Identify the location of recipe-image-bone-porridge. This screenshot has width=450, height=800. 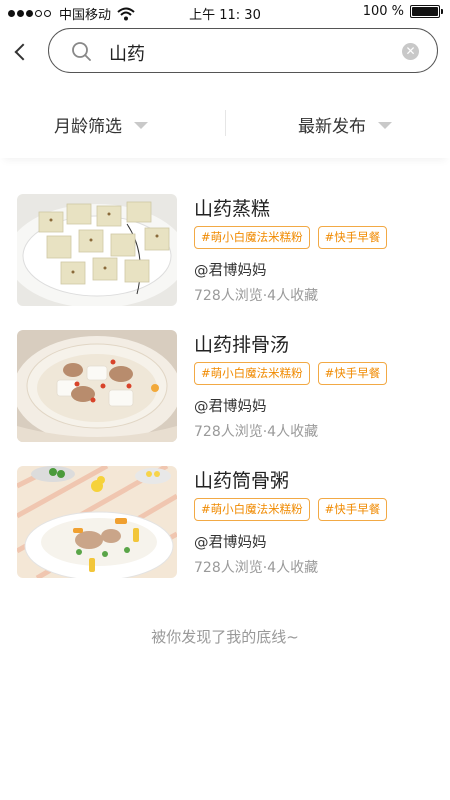
(97, 522).